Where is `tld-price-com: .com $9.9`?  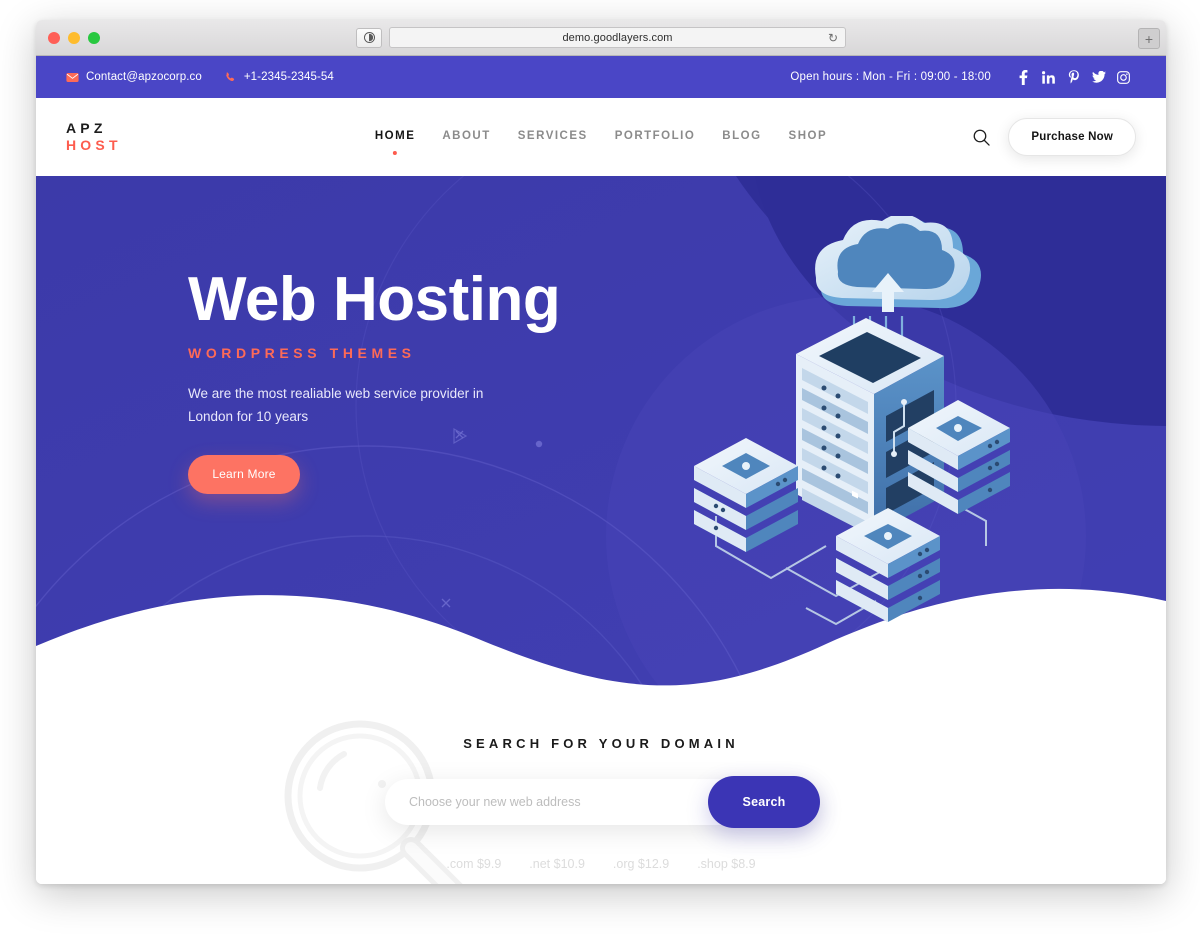 tld-price-com: .com $9.9 is located at coordinates (474, 864).